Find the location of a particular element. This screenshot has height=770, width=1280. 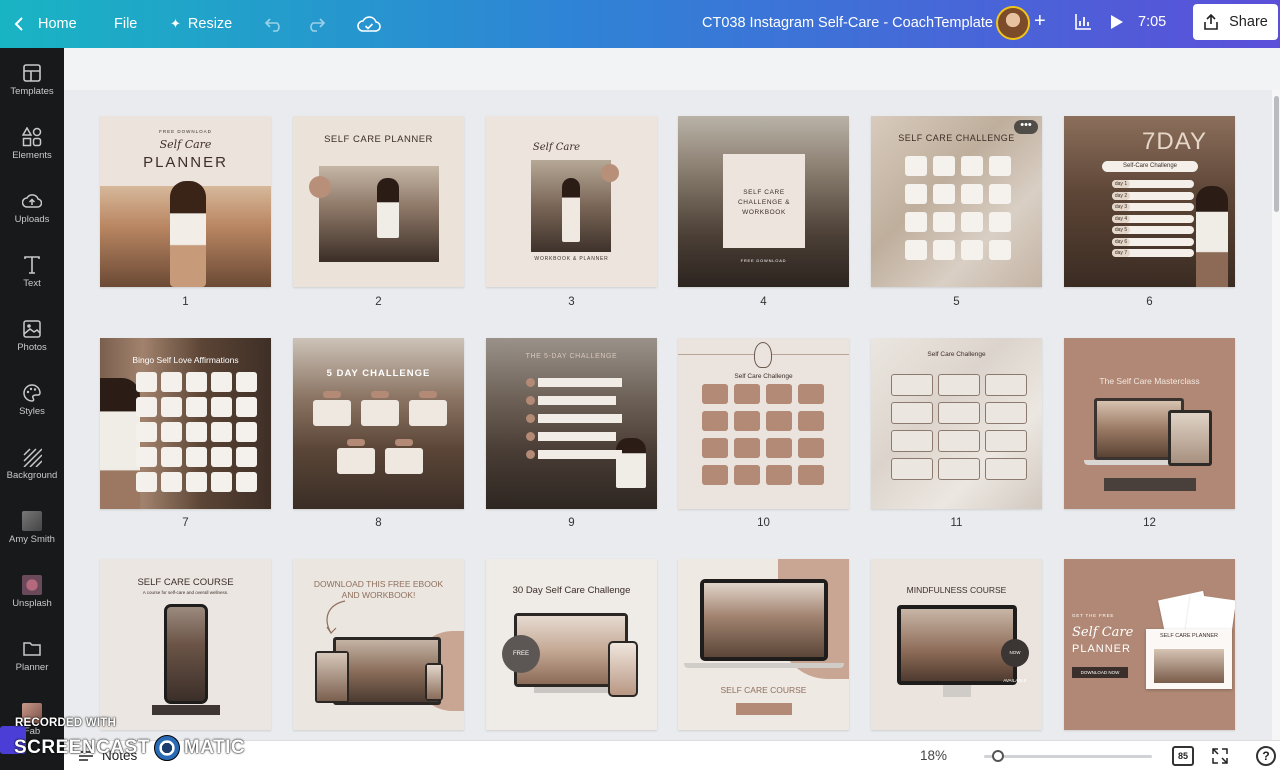

page-number-3: 3 is located at coordinates (571, 302).